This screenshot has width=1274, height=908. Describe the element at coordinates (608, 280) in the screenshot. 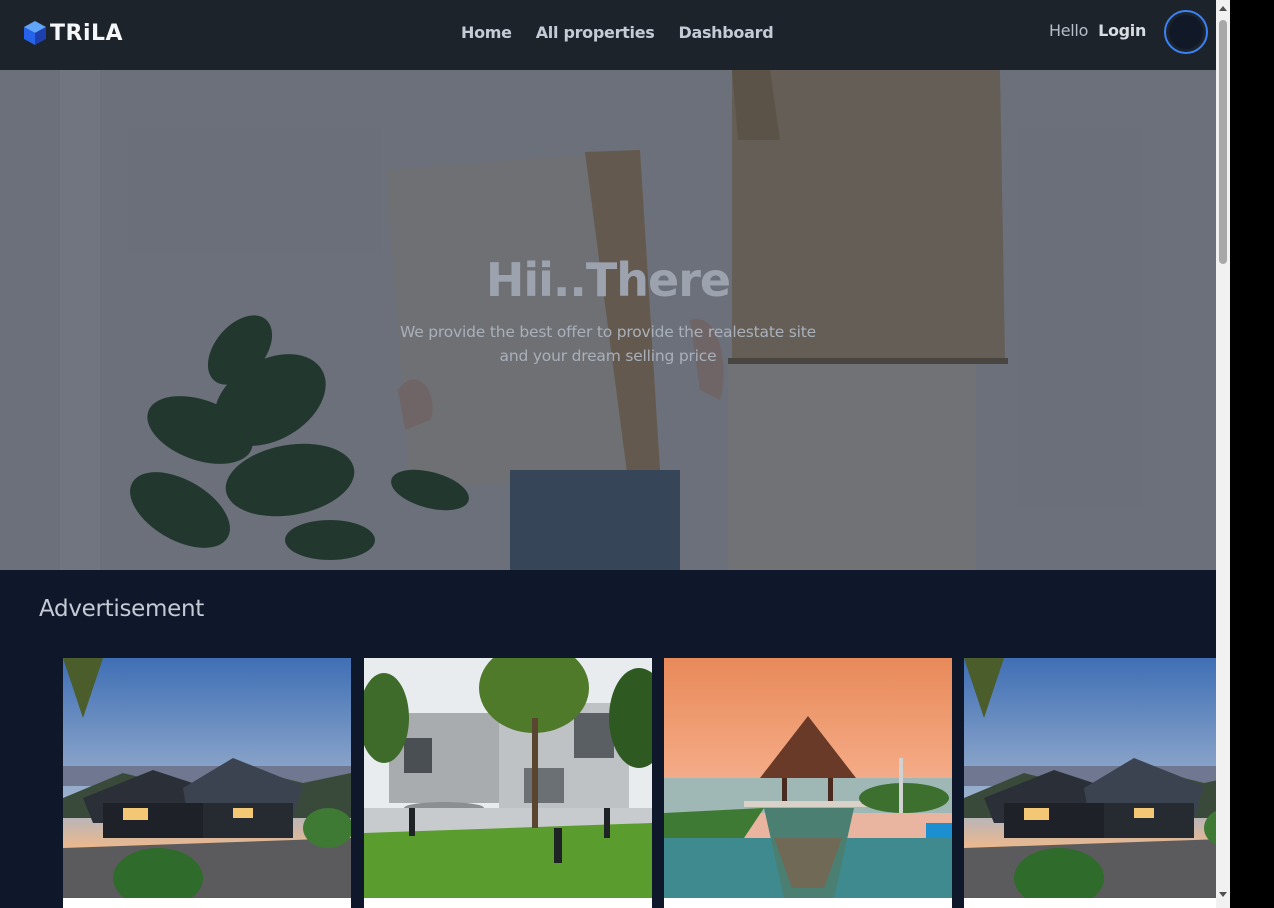

I see `hero-title: Hii..There` at that location.